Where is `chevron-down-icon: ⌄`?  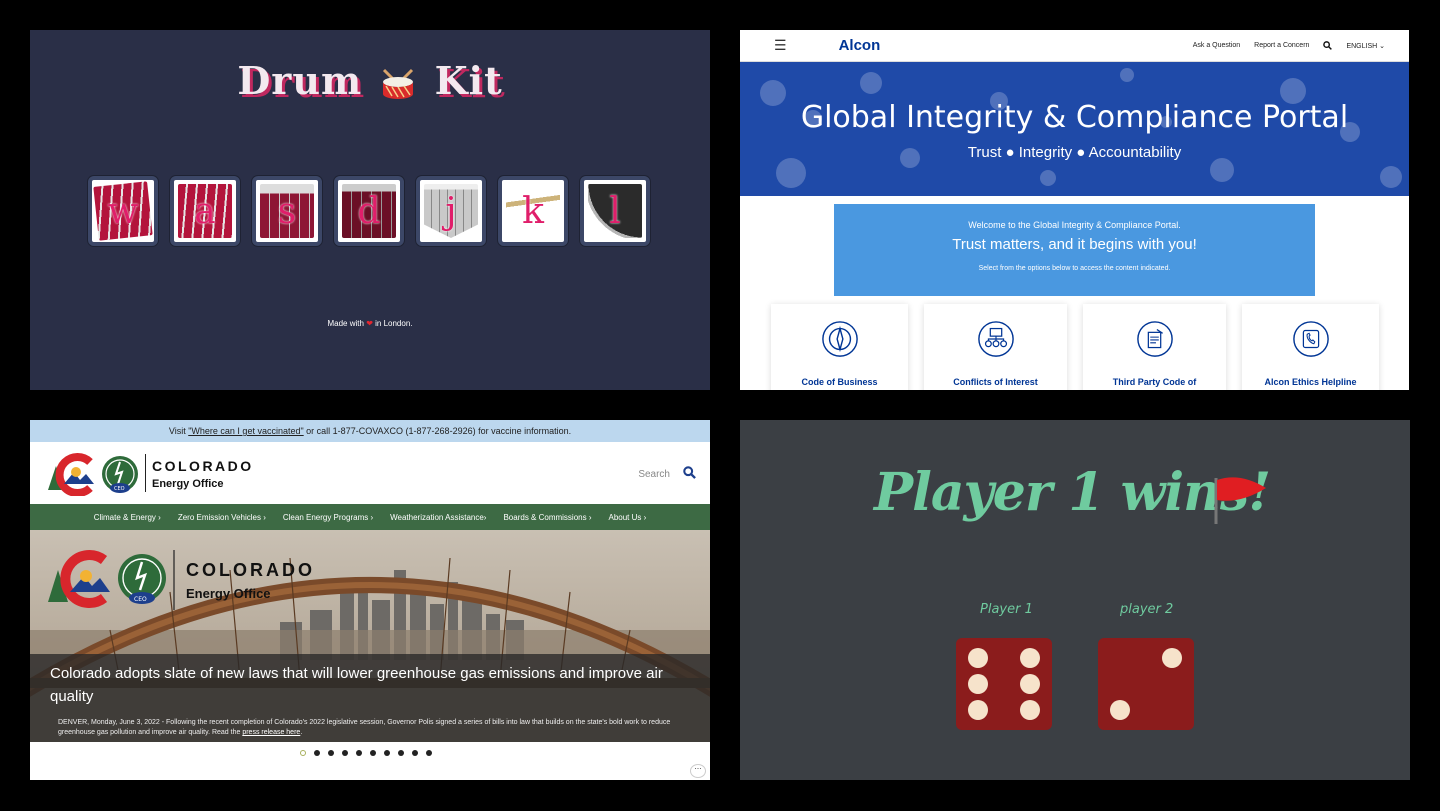
chevron-down-icon: ⌄ is located at coordinates (1382, 46).